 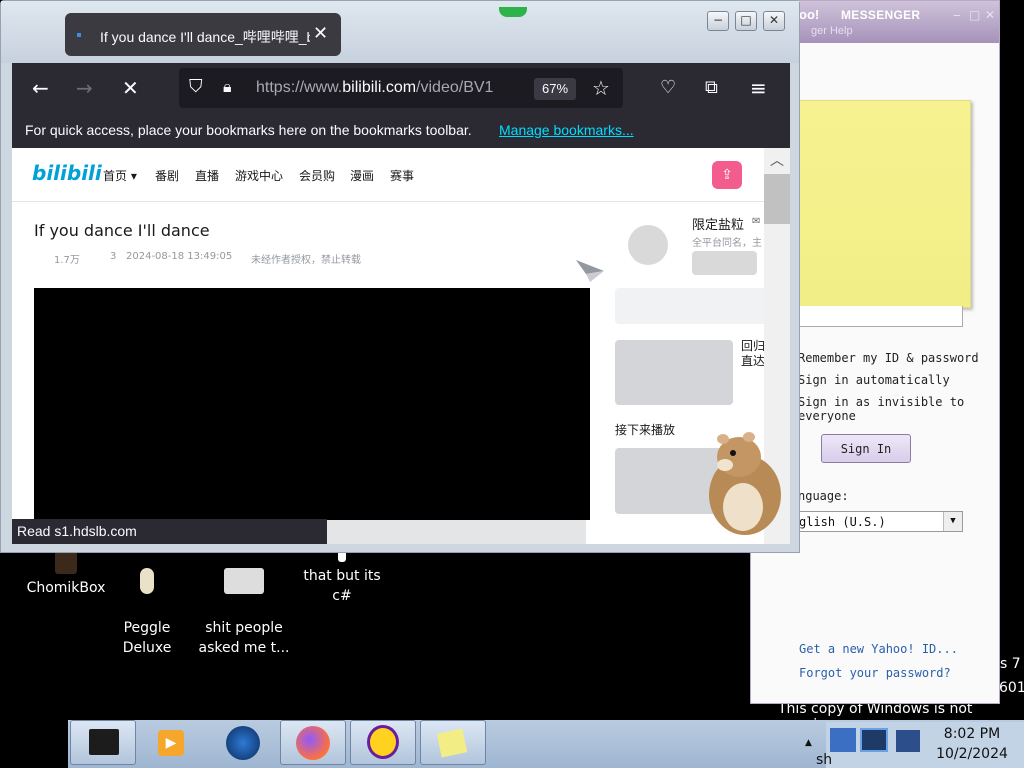 I want to click on password-field, so click(x=880, y=316).